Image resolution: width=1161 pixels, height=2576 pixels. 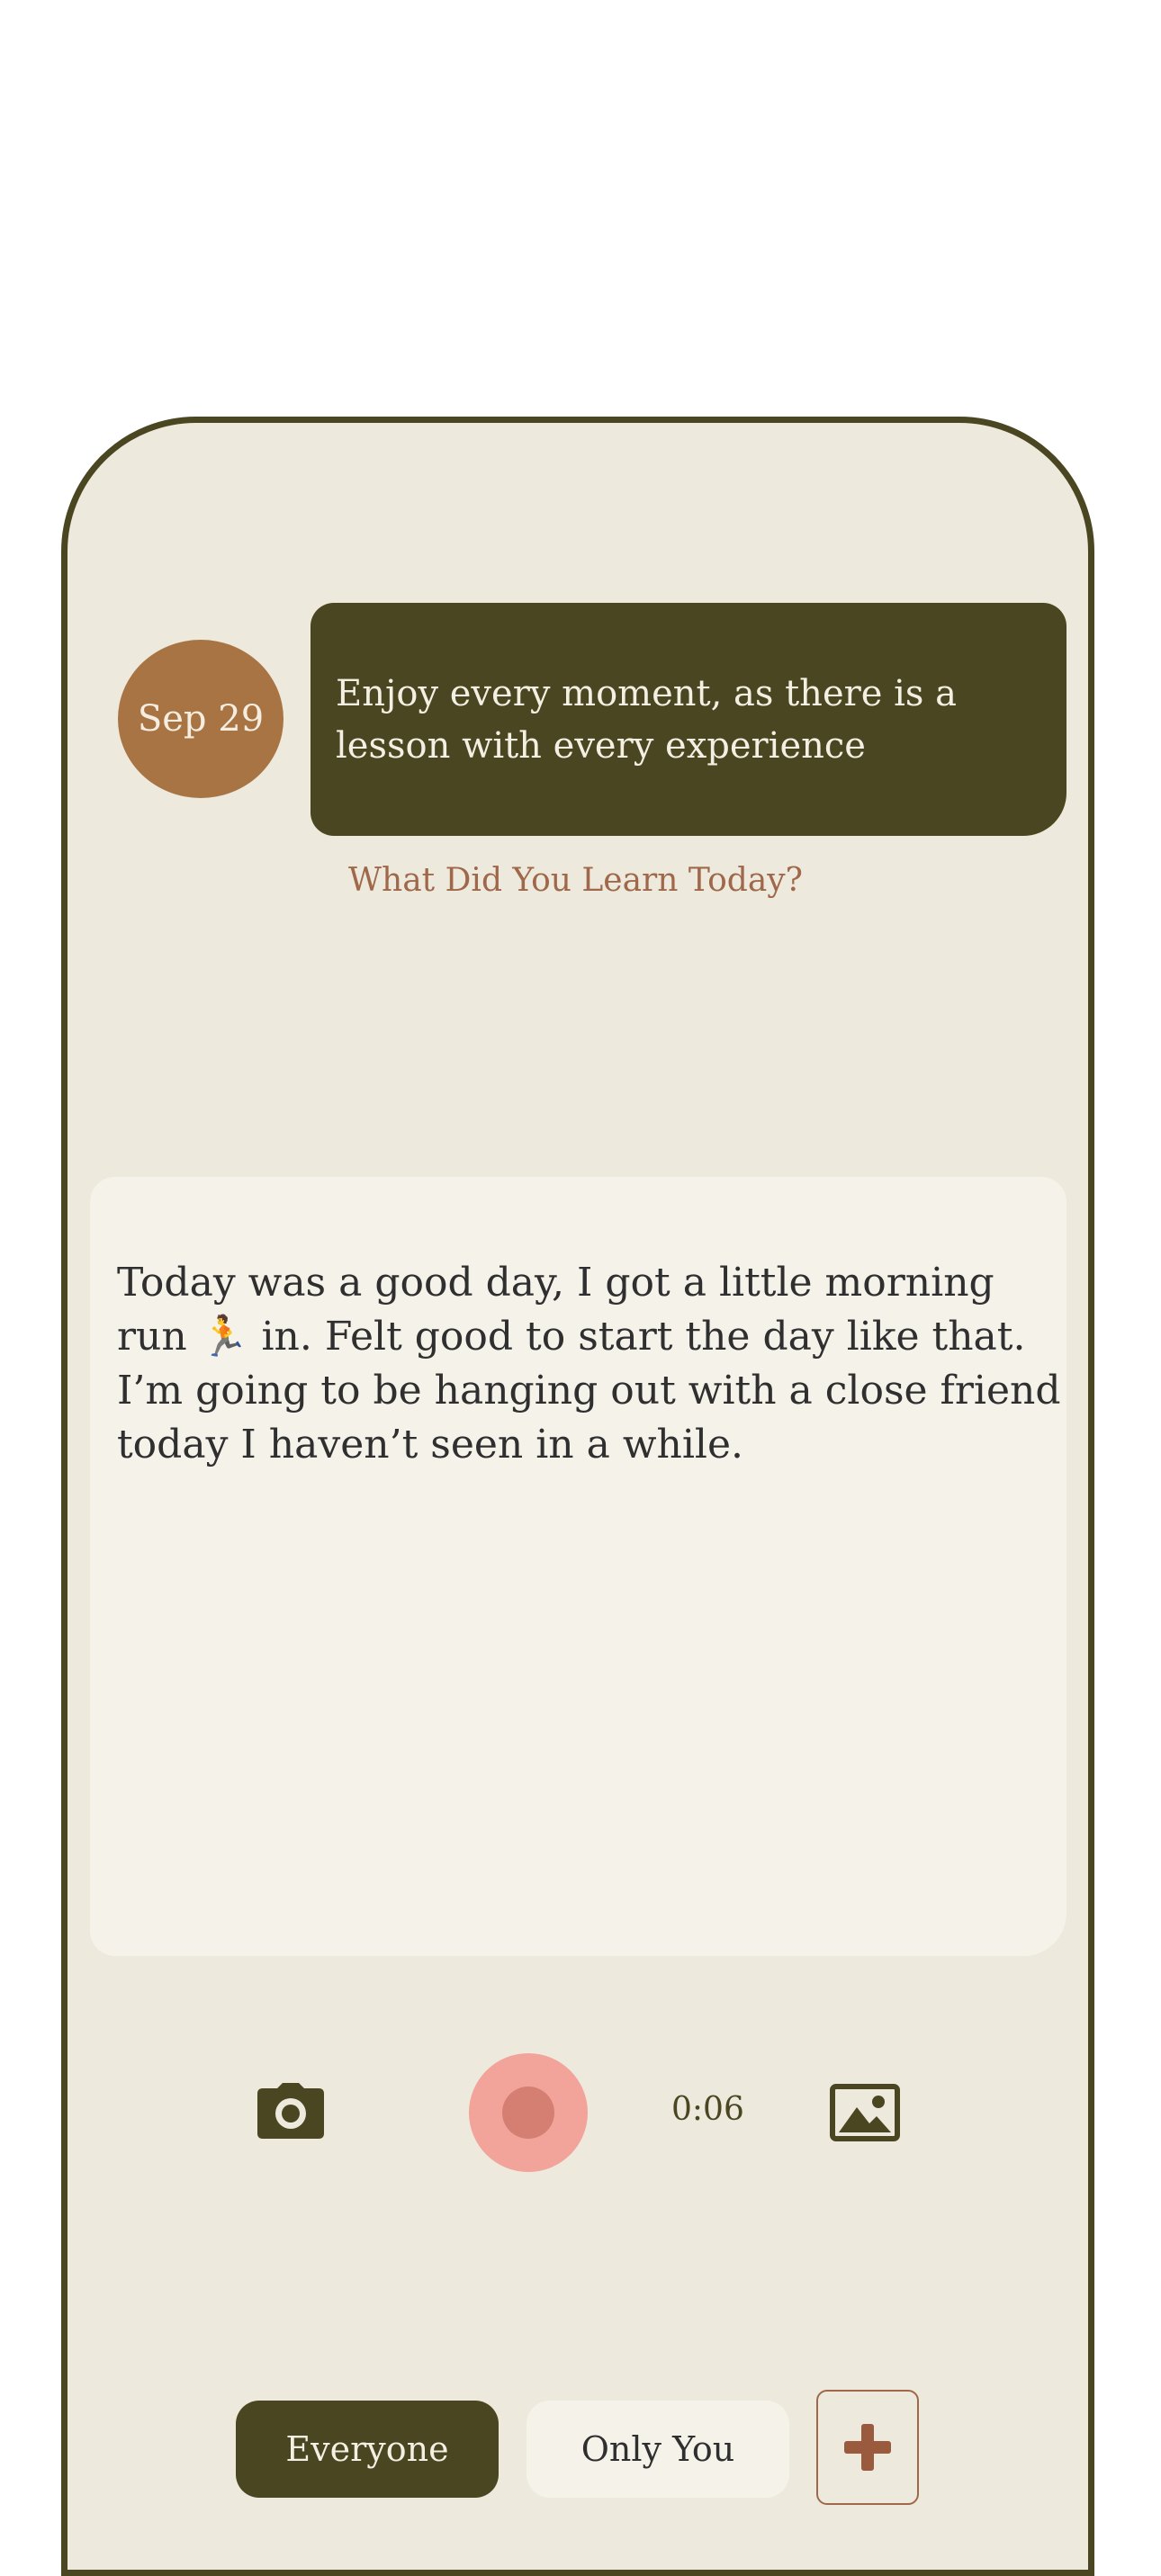 I want to click on plus-icon, so click(x=867, y=2448).